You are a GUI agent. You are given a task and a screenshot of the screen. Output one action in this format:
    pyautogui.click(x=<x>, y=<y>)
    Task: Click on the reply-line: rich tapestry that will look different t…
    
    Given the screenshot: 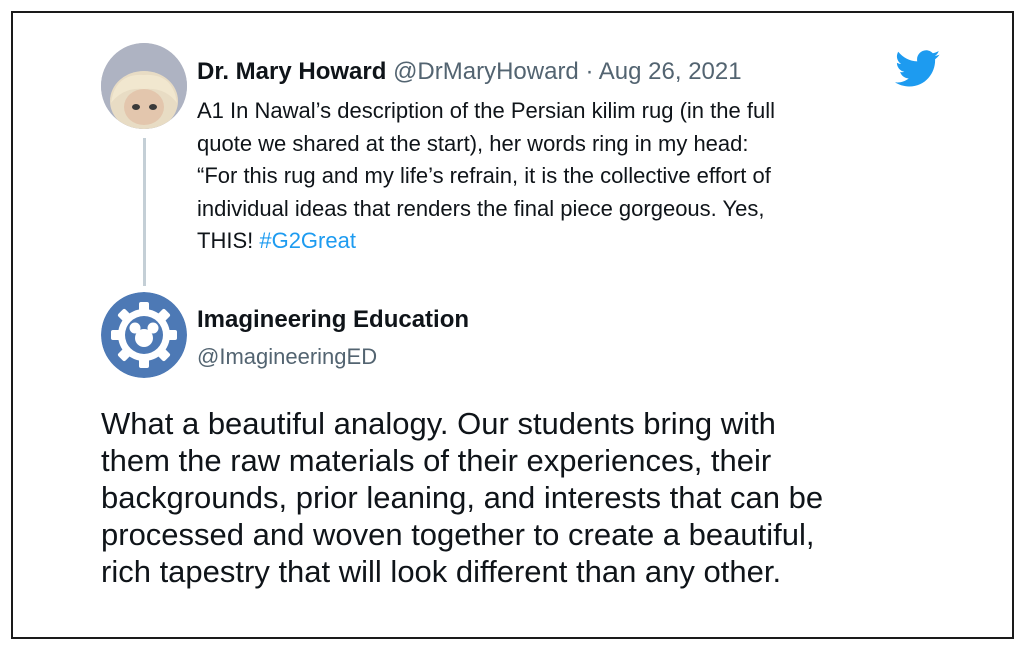 What is the action you would take?
    pyautogui.click(x=441, y=571)
    